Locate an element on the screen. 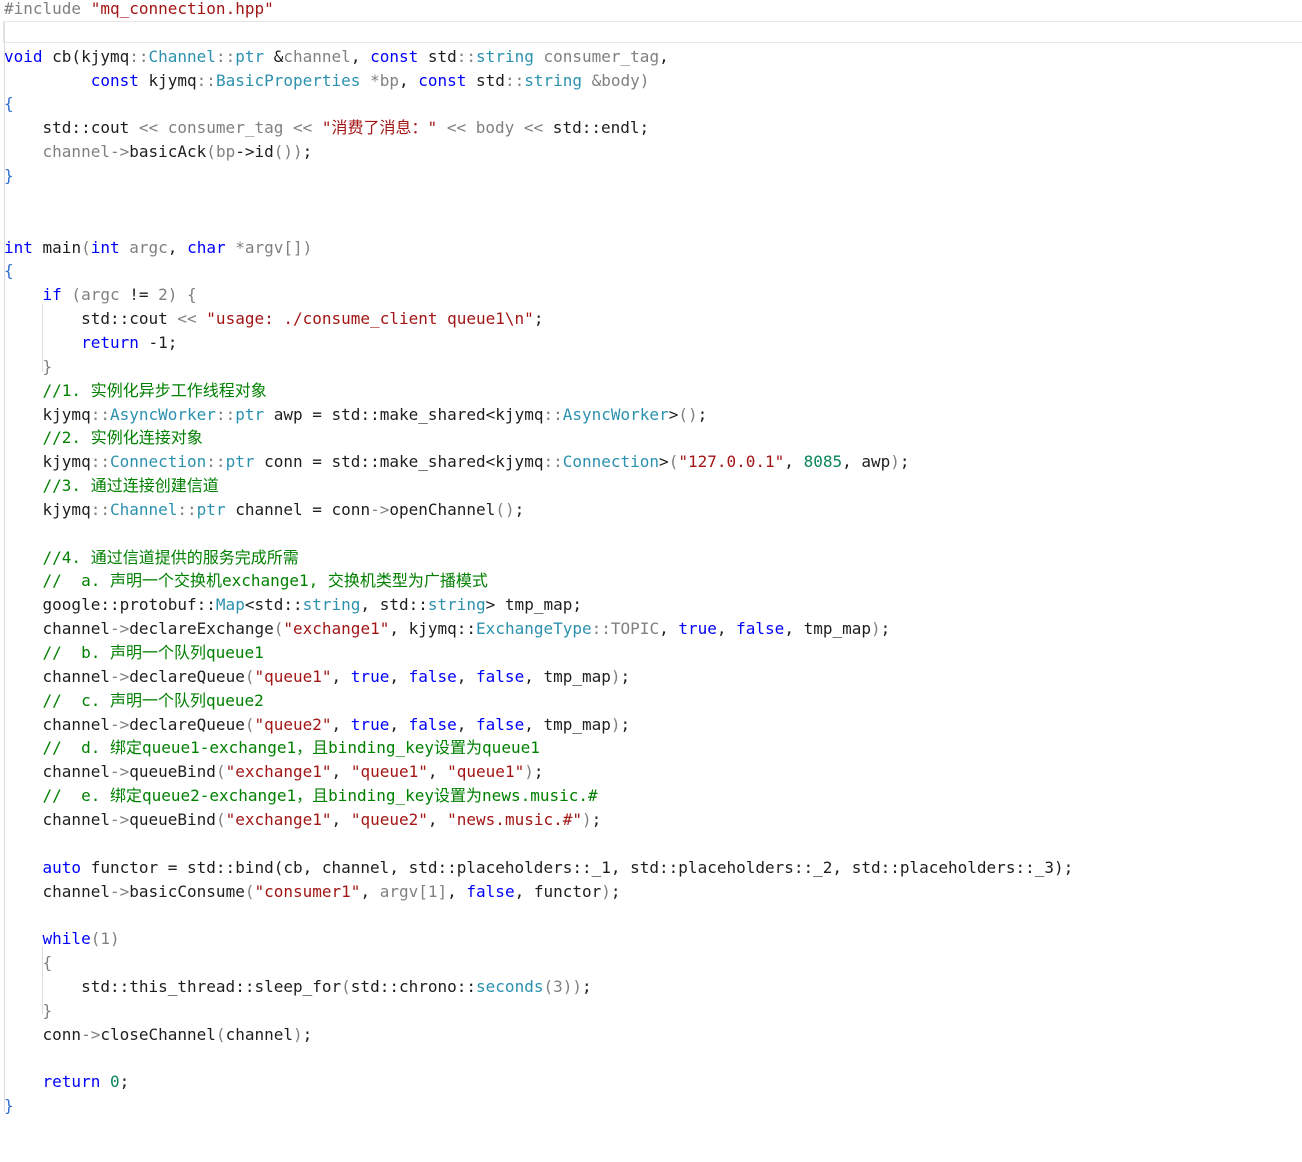 The height and width of the screenshot is (1162, 1302). code-token: , tmp_map is located at coordinates (567, 724).